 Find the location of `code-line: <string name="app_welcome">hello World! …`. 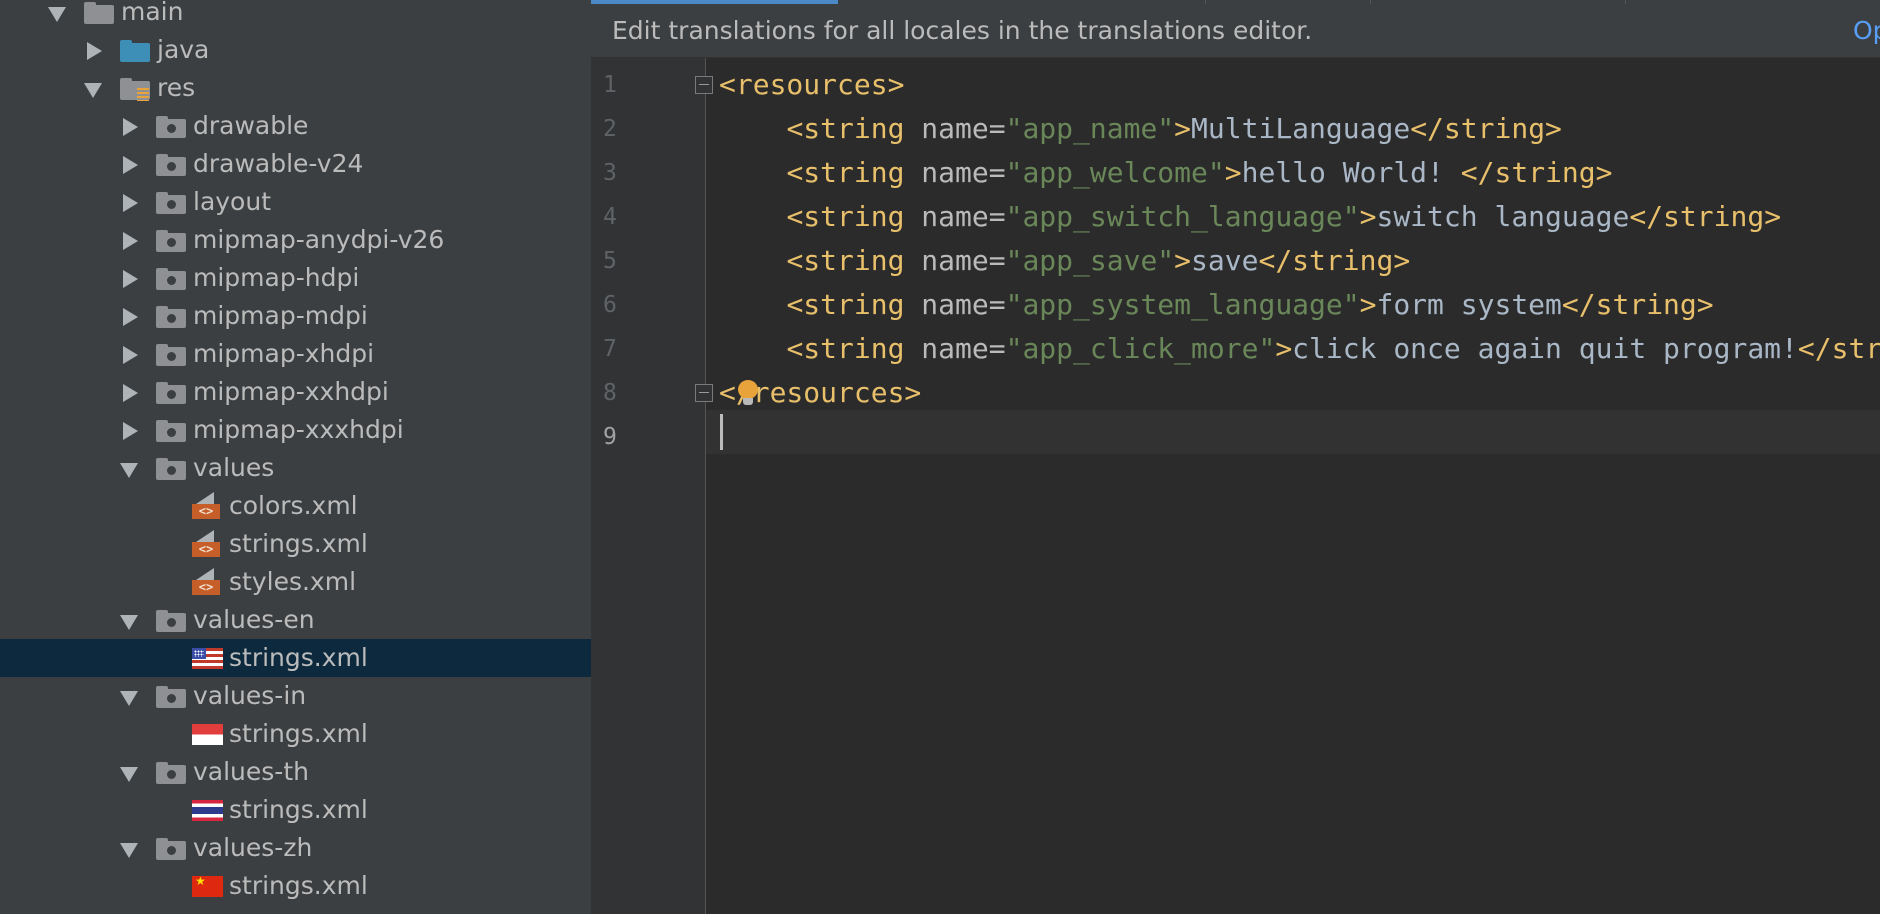

code-line: <string name="app_welcome">hello World! … is located at coordinates (1165, 173).